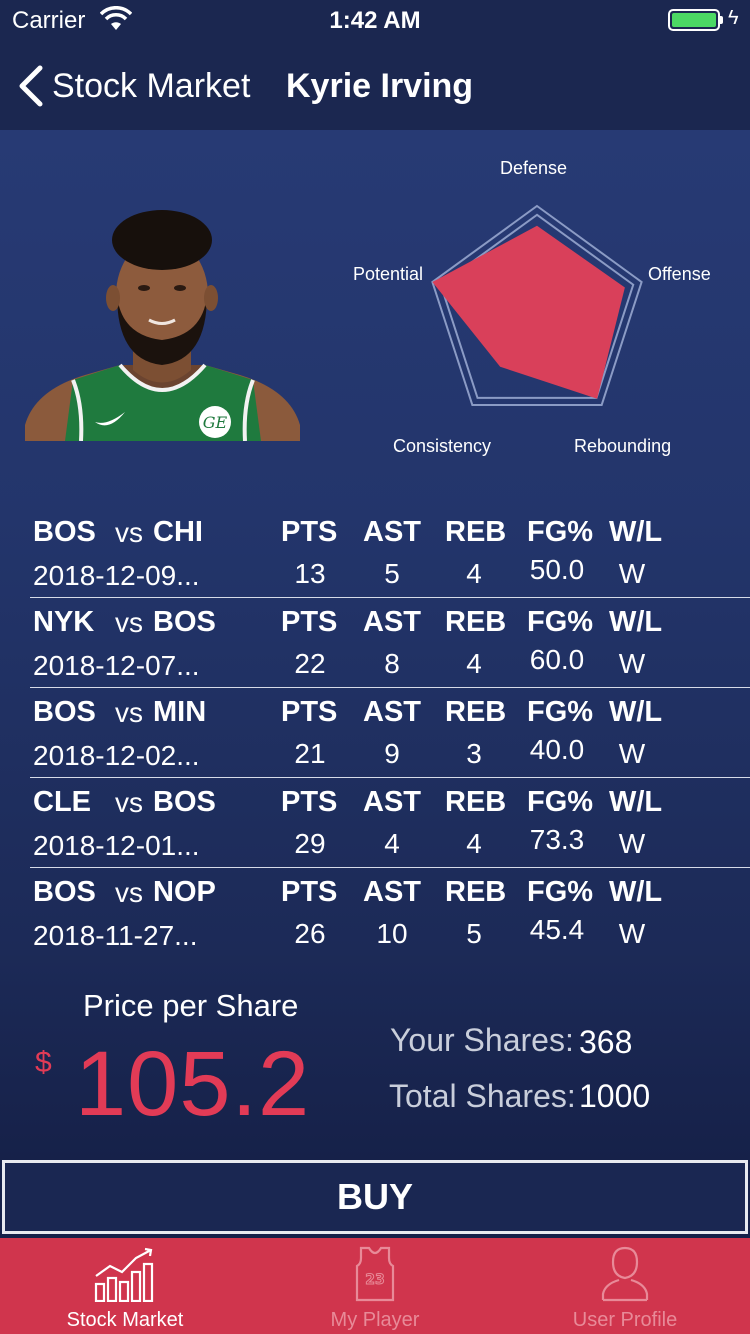 The height and width of the screenshot is (1334, 750). What do you see at coordinates (125, 1320) in the screenshot?
I see `tab-label-stock-market: Stock Market` at bounding box center [125, 1320].